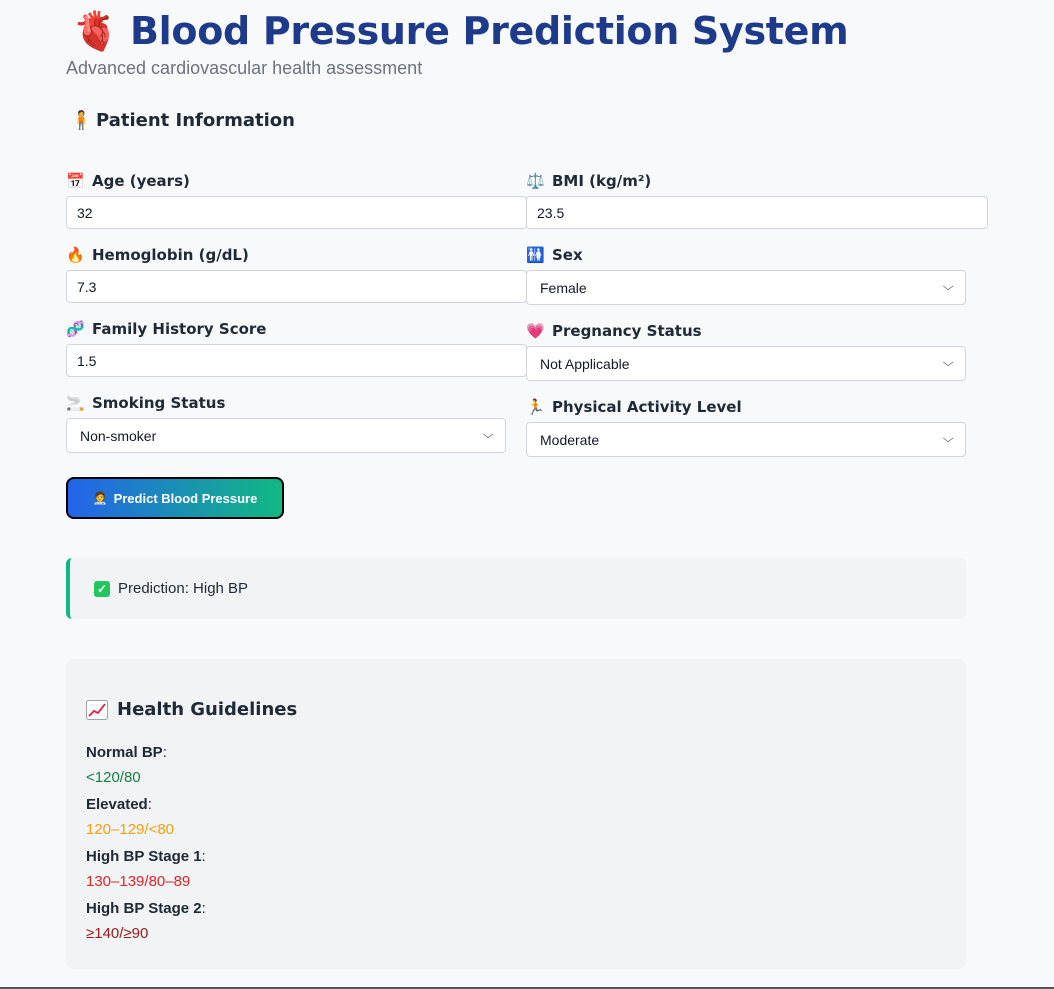  I want to click on pregnancy-label-text: Pregnancy Status, so click(627, 331).